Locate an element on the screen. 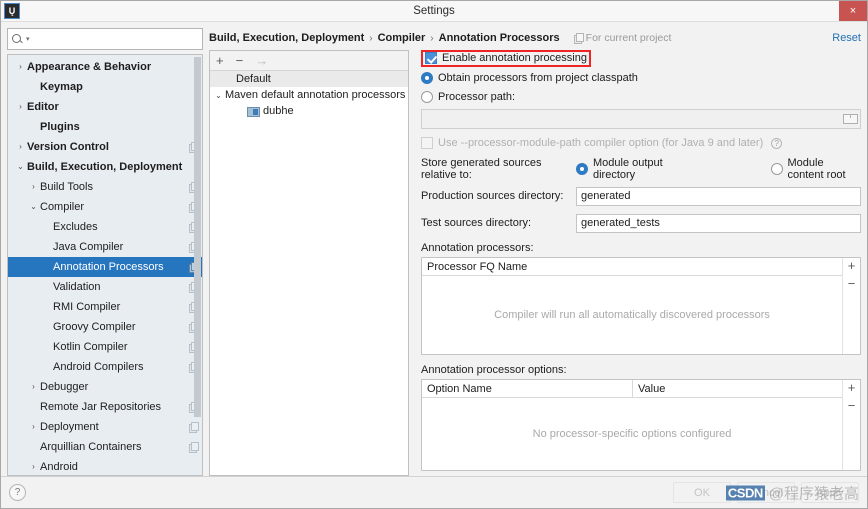 The height and width of the screenshot is (509, 868). sidebar-item-label: Editor is located at coordinates (43, 107).